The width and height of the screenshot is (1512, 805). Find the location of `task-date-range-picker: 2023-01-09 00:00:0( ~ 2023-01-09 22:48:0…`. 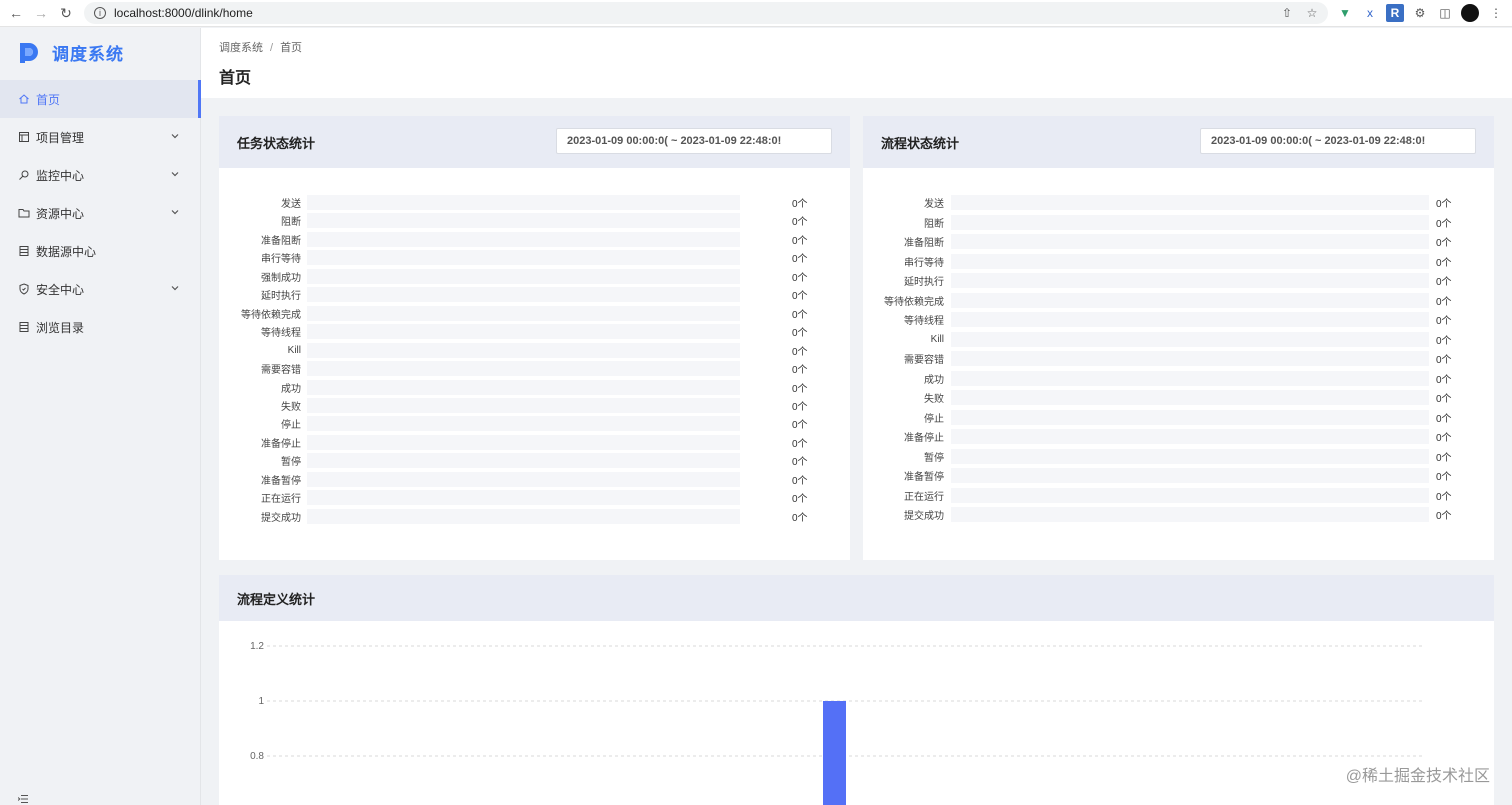

task-date-range-picker: 2023-01-09 00:00:0( ~ 2023-01-09 22:48:0… is located at coordinates (694, 141).